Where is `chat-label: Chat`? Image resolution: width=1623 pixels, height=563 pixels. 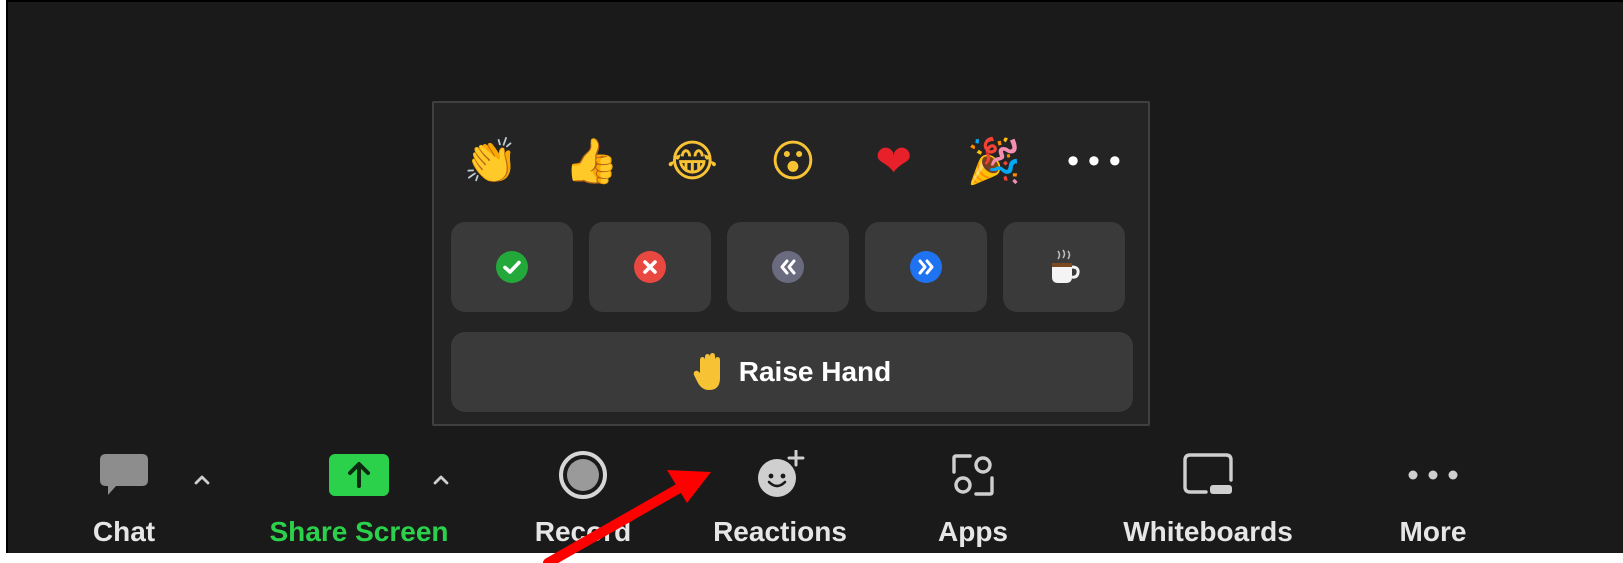
chat-label: Chat is located at coordinates (124, 531).